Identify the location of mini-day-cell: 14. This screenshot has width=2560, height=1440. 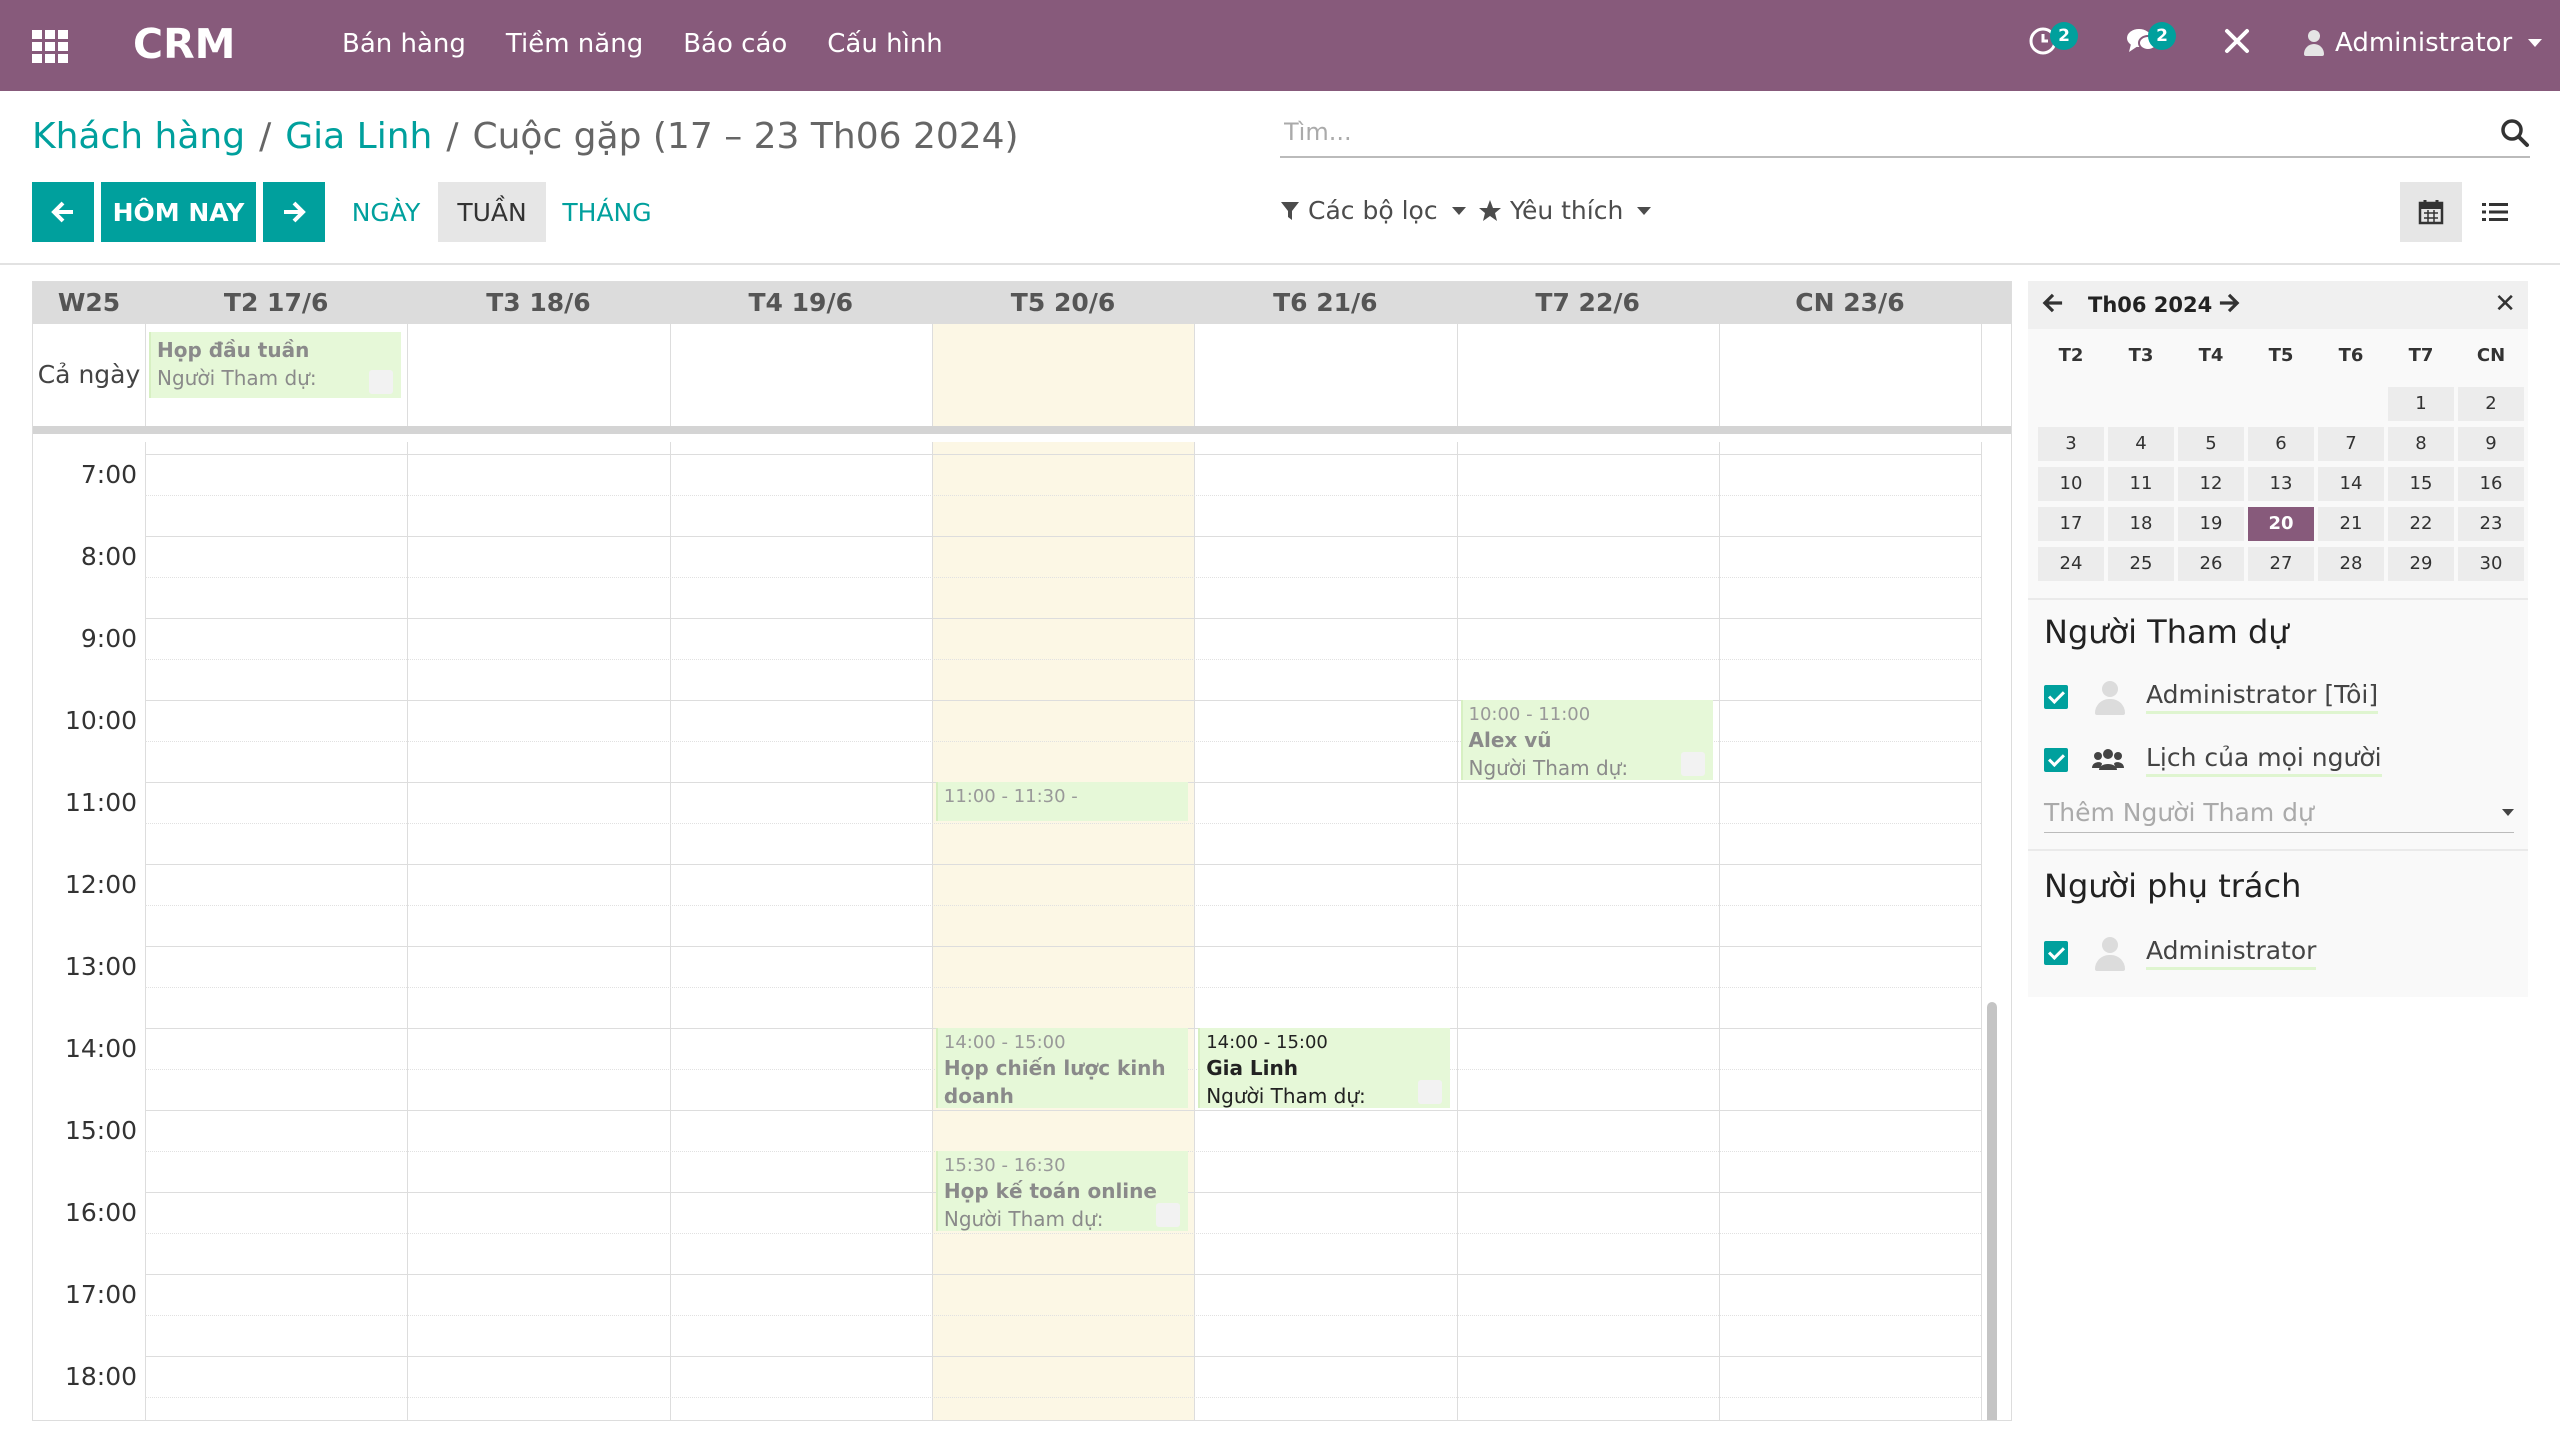
(2351, 484).